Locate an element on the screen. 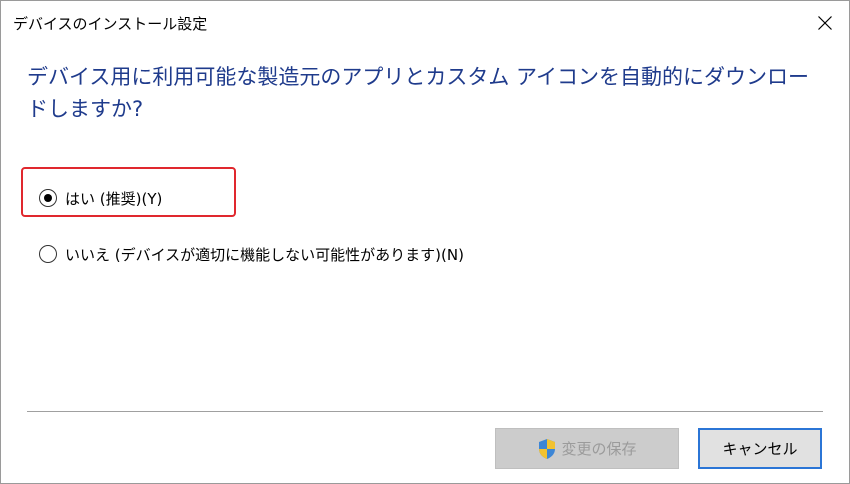  radio-button-yes is located at coordinates (48, 198).